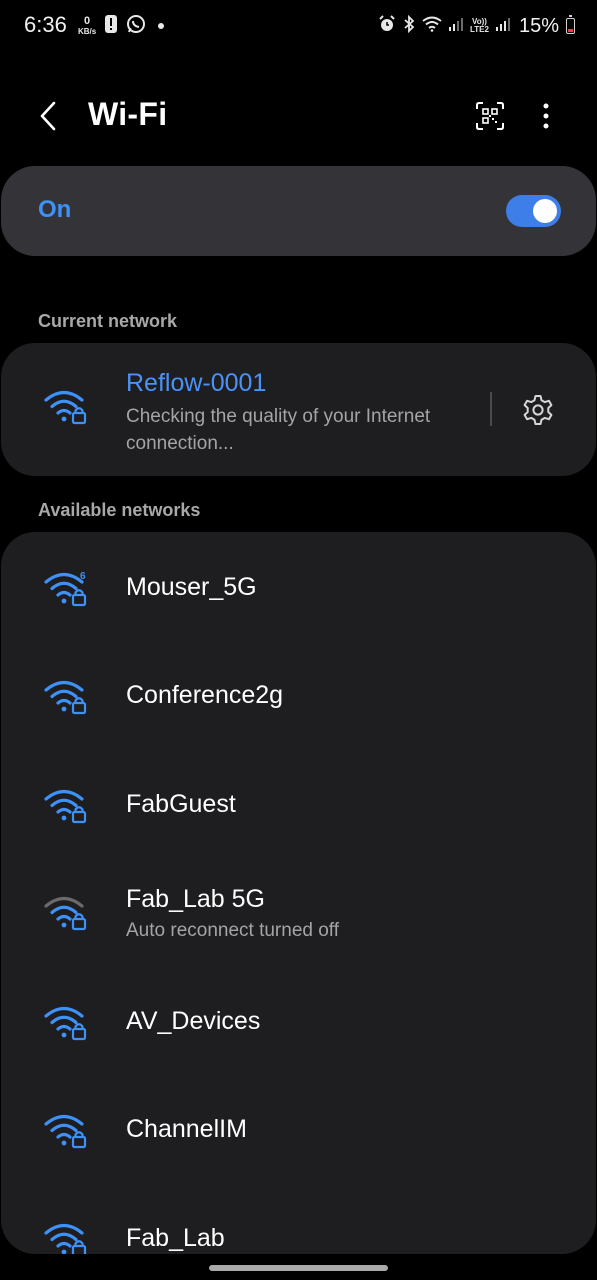  Describe the element at coordinates (111, 26) in the screenshot. I see `notification-alert-icon` at that location.